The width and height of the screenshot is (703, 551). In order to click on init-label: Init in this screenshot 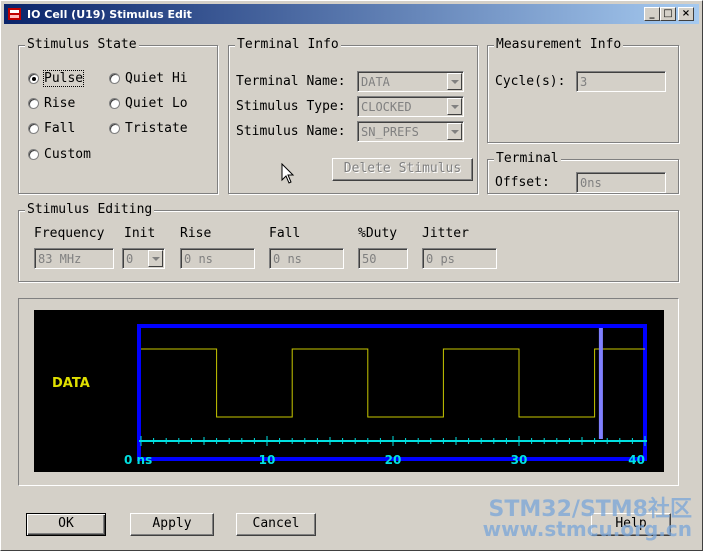, I will do `click(140, 233)`.